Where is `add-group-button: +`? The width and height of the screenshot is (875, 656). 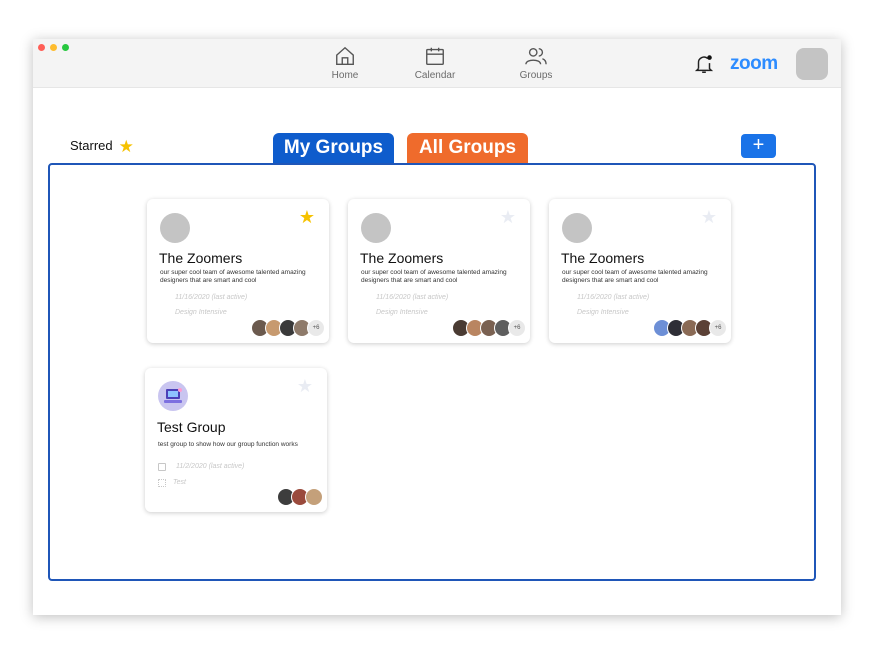
add-group-button: + is located at coordinates (758, 146).